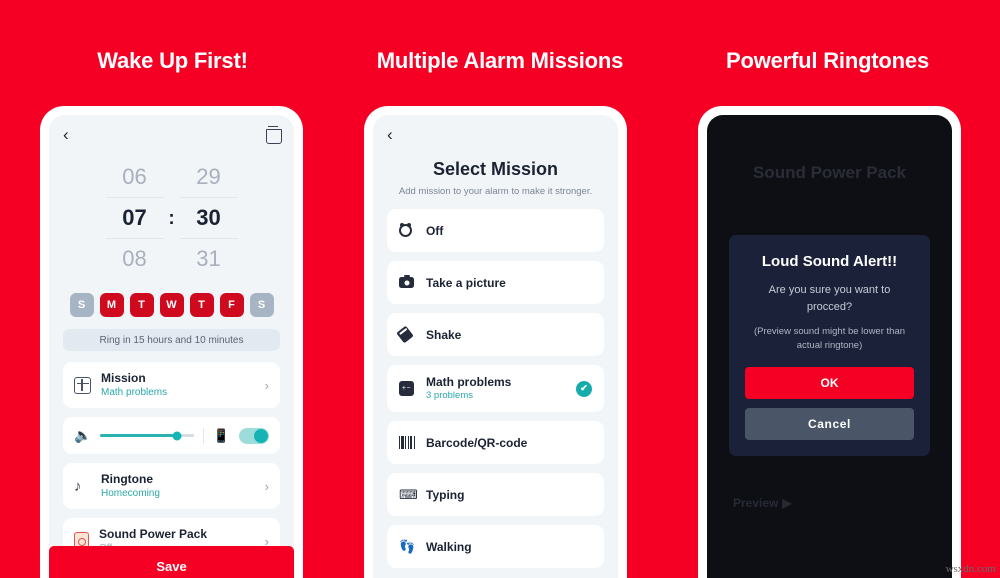 The width and height of the screenshot is (1000, 578). What do you see at coordinates (449, 546) in the screenshot?
I see `mission-item-label: Walking` at bounding box center [449, 546].